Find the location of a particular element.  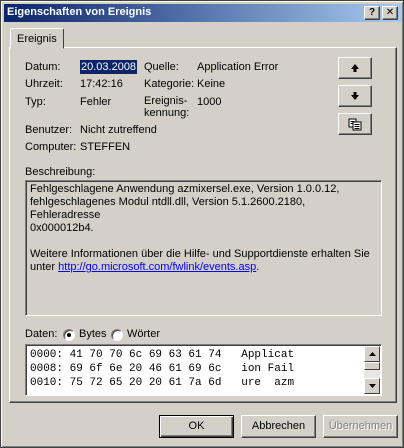

typ-label: Typ: is located at coordinates (35, 102).